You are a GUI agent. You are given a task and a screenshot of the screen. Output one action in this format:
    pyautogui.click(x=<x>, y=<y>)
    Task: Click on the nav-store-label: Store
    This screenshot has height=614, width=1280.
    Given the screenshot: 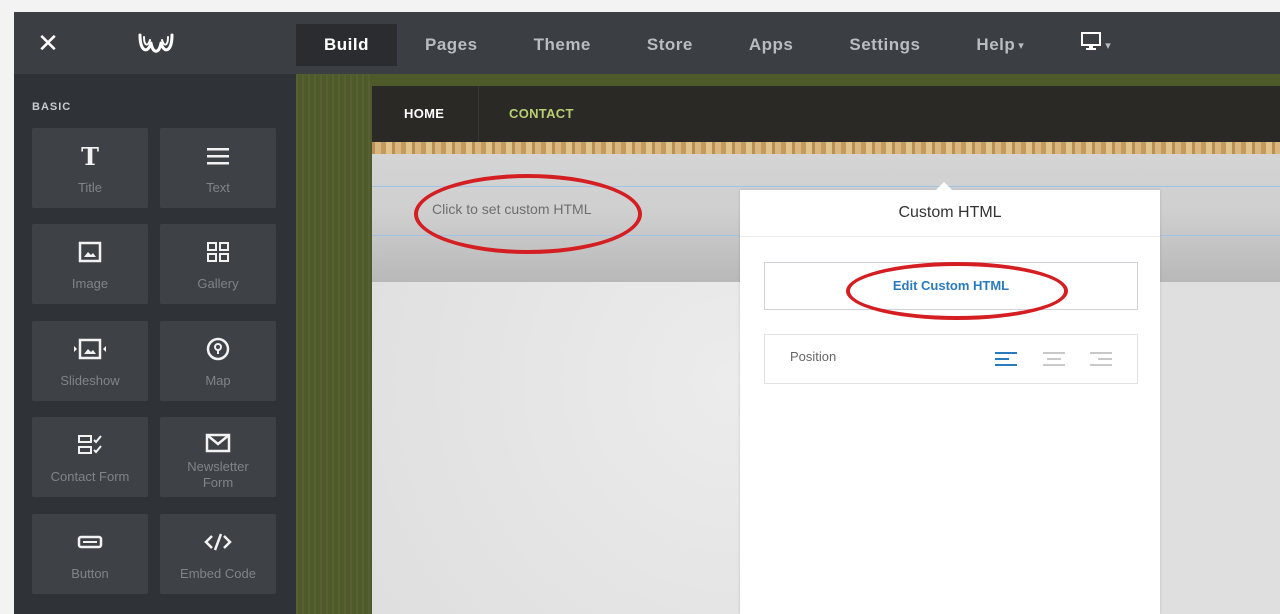 What is the action you would take?
    pyautogui.click(x=669, y=44)
    